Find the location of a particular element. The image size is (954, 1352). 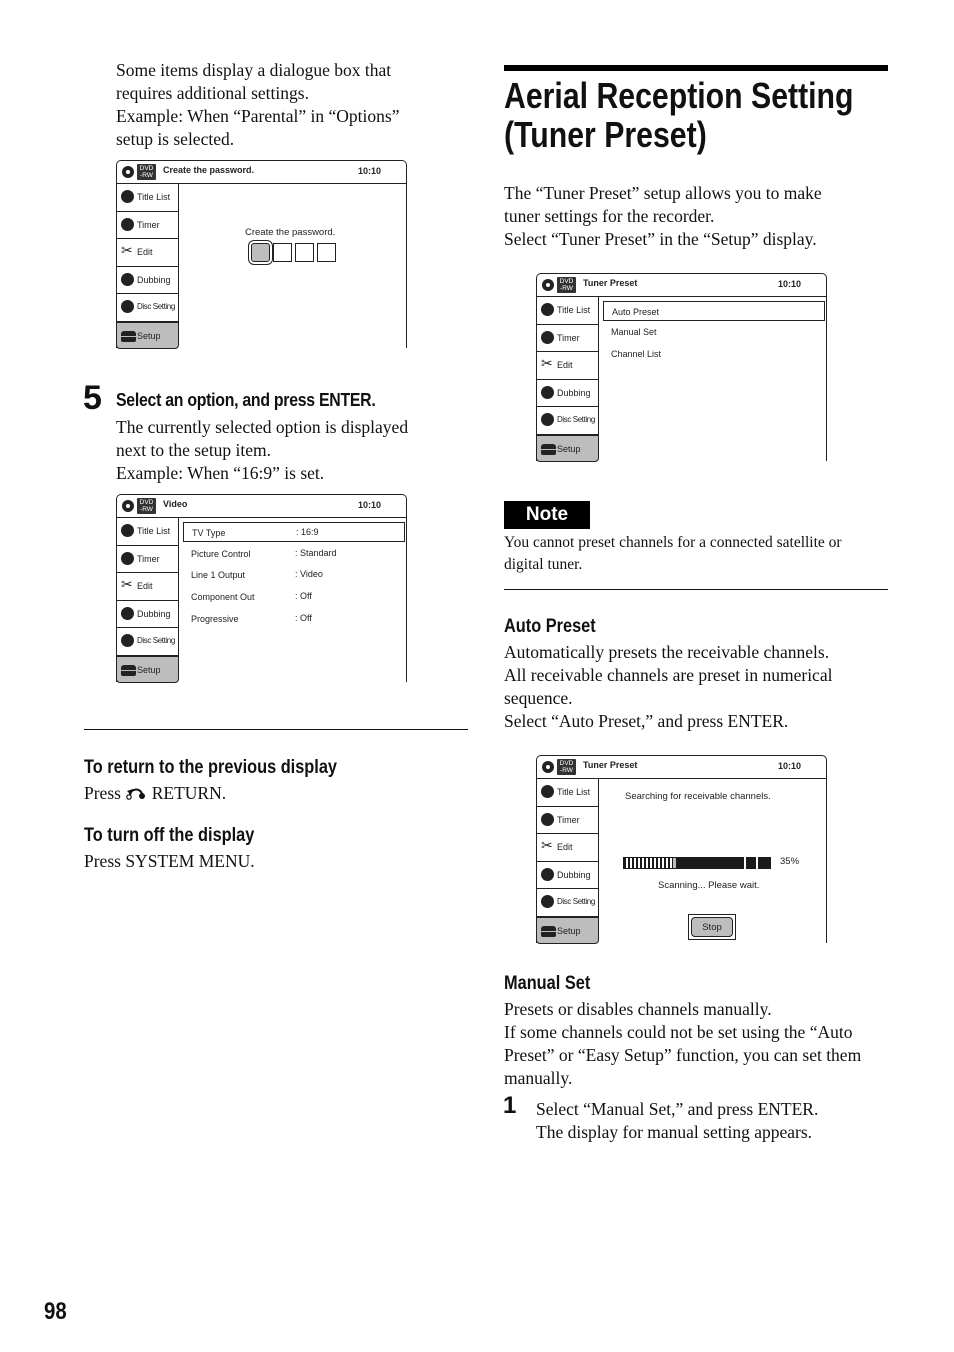

menu-item-manual-set: Manual Set is located at coordinates (714, 332).